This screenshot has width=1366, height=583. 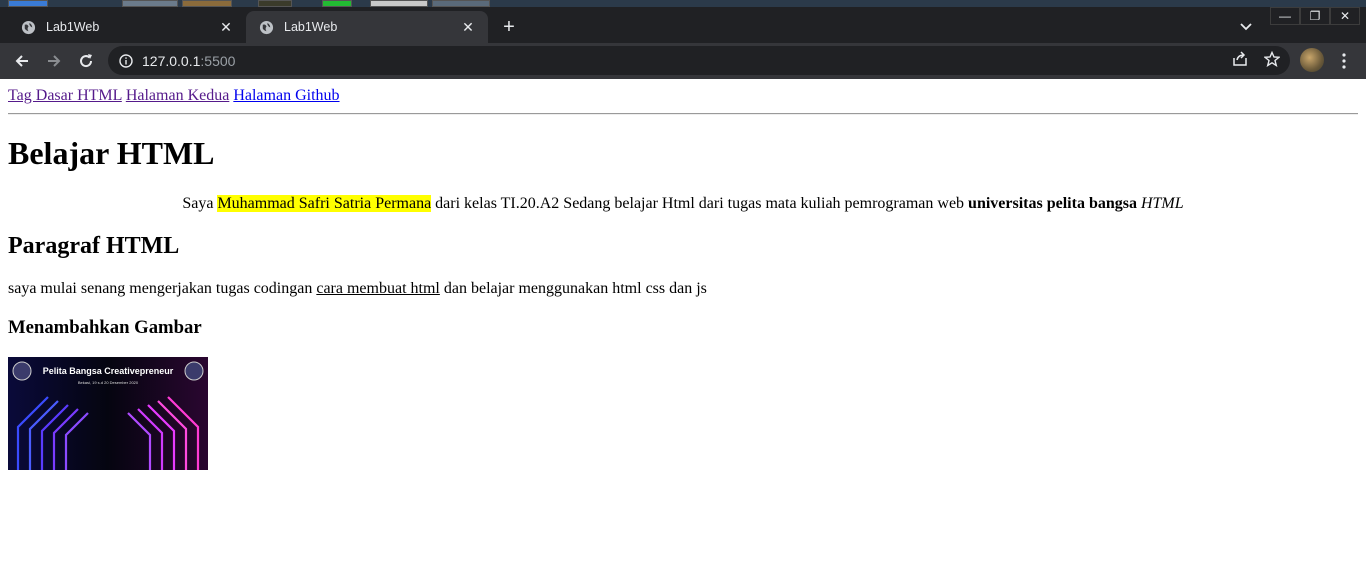 I want to click on close-window-icon: ✕, so click(x=1345, y=16).